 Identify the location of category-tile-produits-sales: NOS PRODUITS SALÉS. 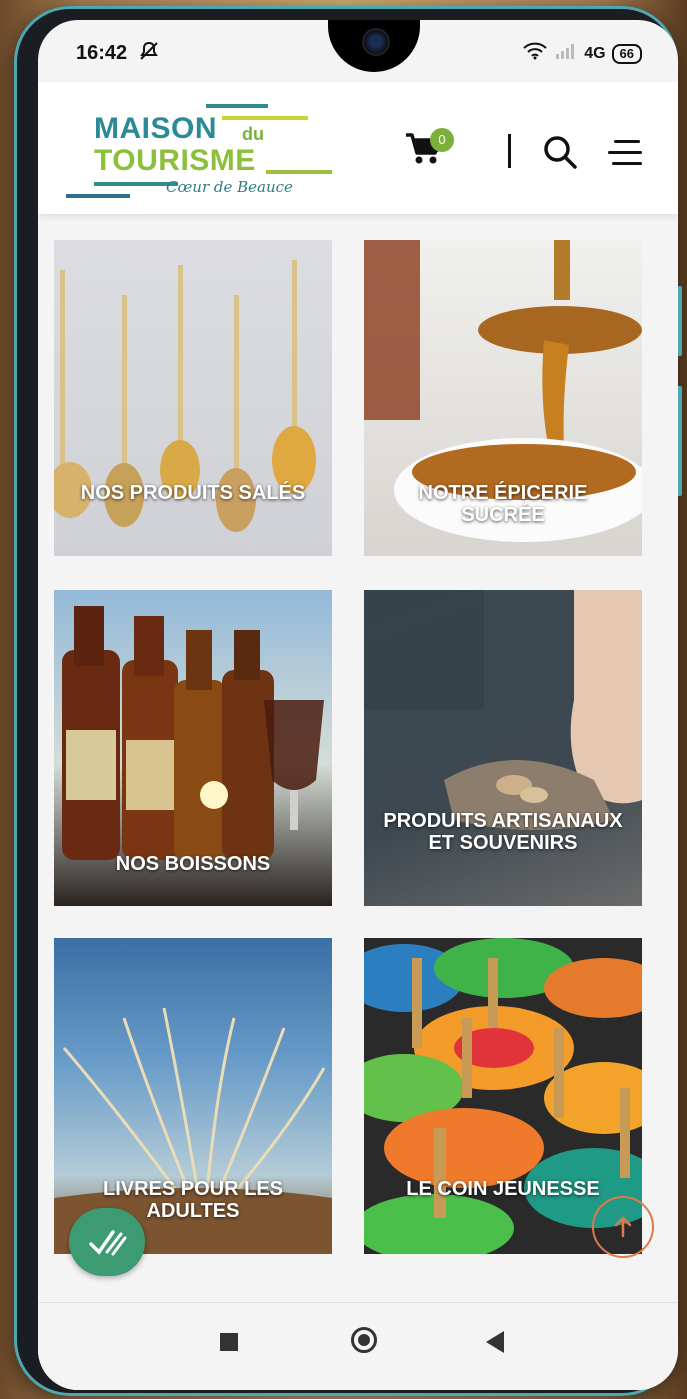
(193, 398).